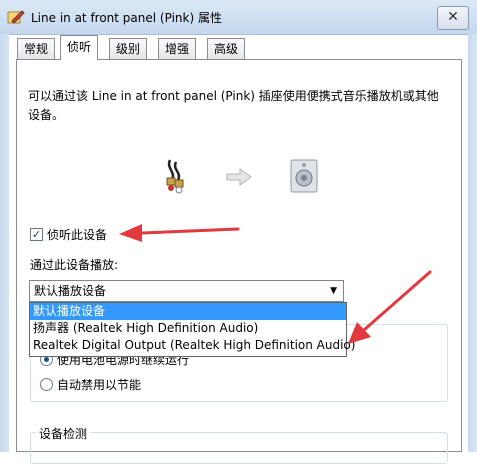  What do you see at coordinates (63, 433) in the screenshot?
I see `device-detection-label: 设备检测` at bounding box center [63, 433].